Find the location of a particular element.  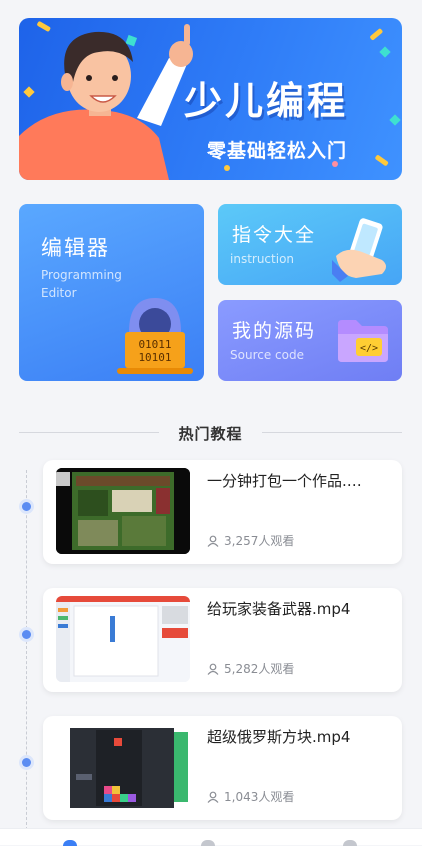

view-count: 3,257人观看 is located at coordinates (250, 540).